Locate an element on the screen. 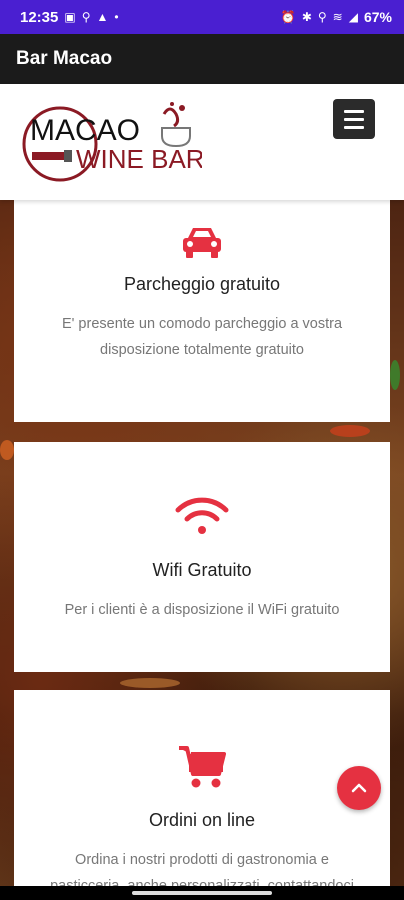 This screenshot has width=404, height=900. battery-level: 67% is located at coordinates (377, 17).